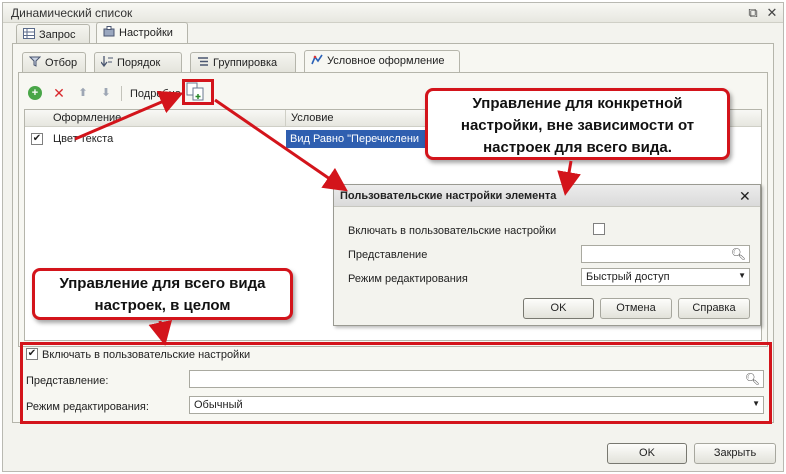 The height and width of the screenshot is (474, 786). What do you see at coordinates (569, 178) in the screenshot?
I see `arrow-callout-to-popup` at bounding box center [569, 178].